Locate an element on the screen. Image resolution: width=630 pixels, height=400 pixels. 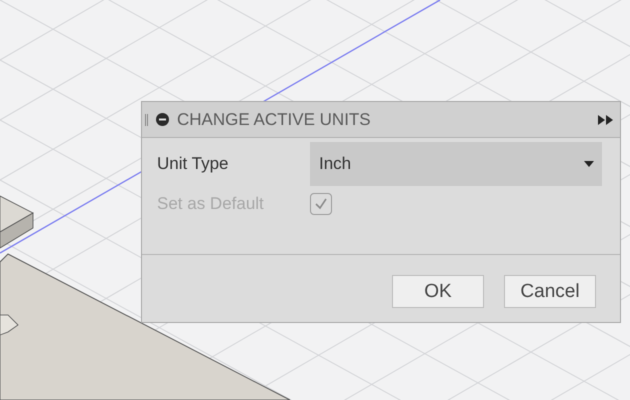
expand-icon is located at coordinates (606, 119).